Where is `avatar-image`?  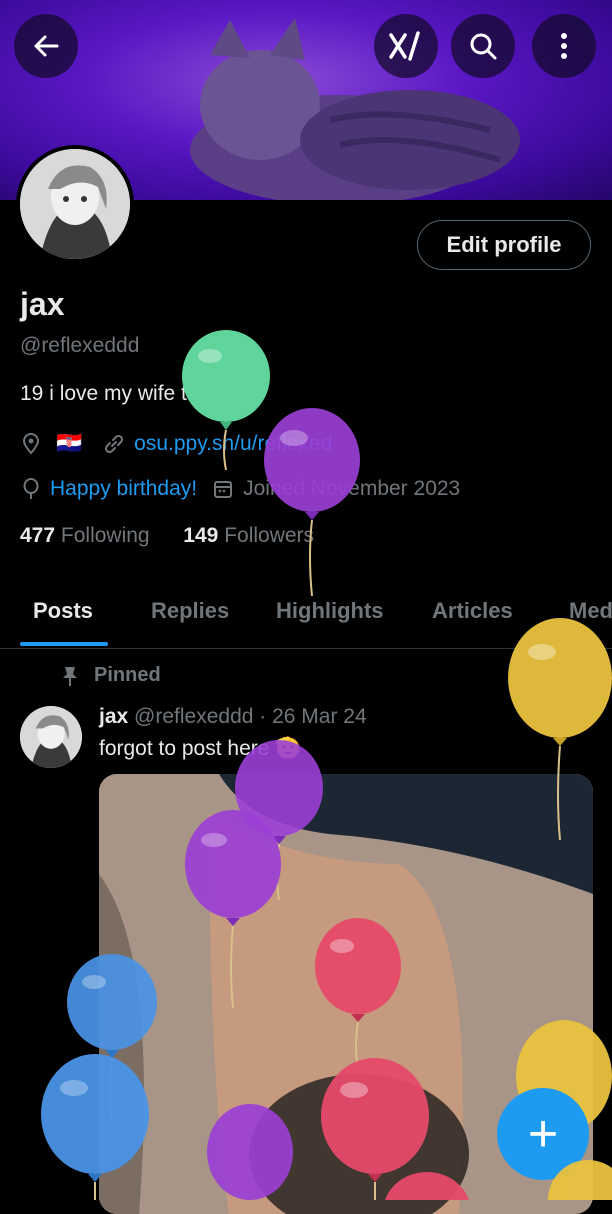 avatar-image is located at coordinates (75, 204).